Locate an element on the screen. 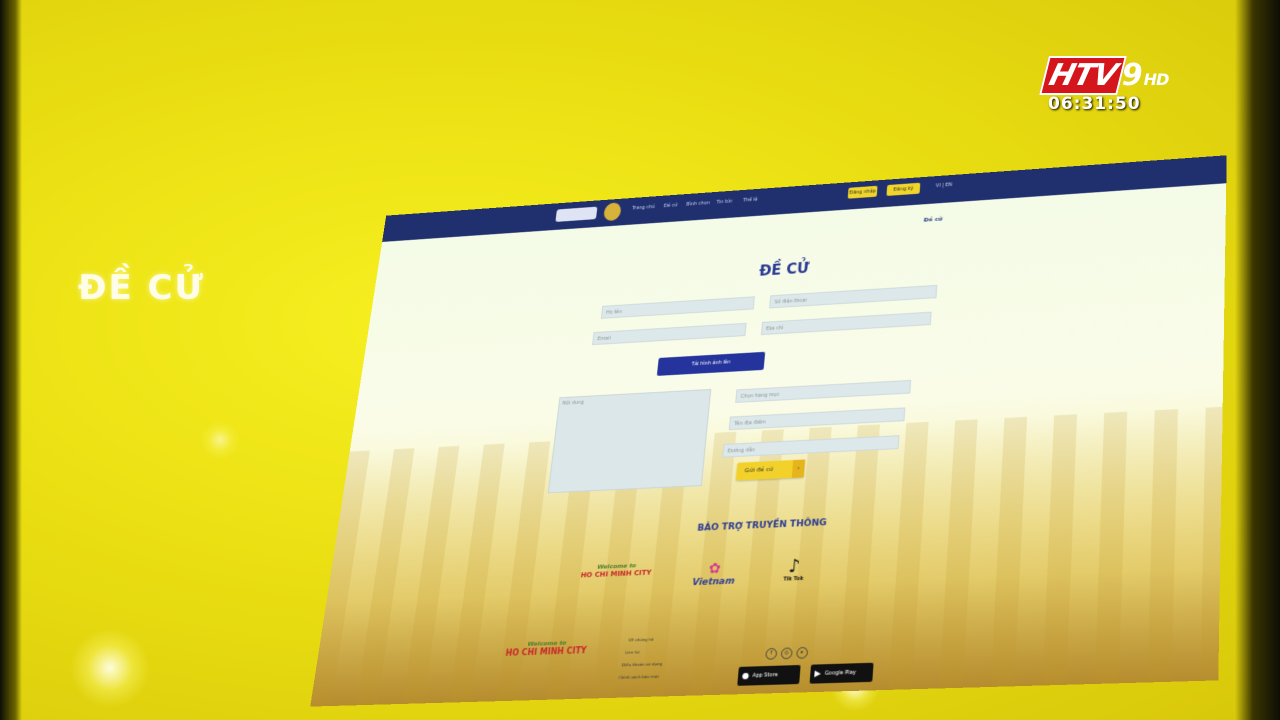 This screenshot has height=720, width=1280. nav-link-vote: Bình chọn is located at coordinates (698, 203).